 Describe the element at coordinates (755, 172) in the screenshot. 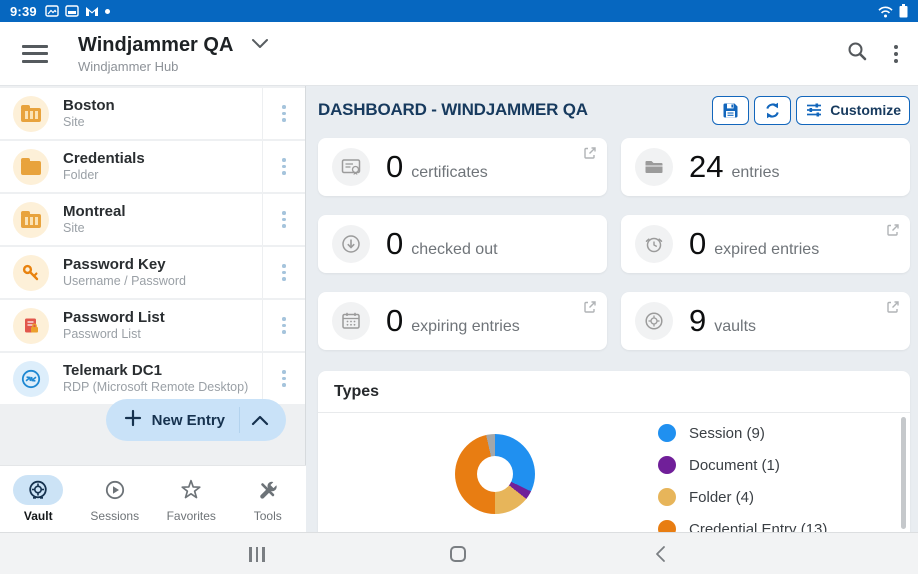

I see `stat-label: entries` at that location.